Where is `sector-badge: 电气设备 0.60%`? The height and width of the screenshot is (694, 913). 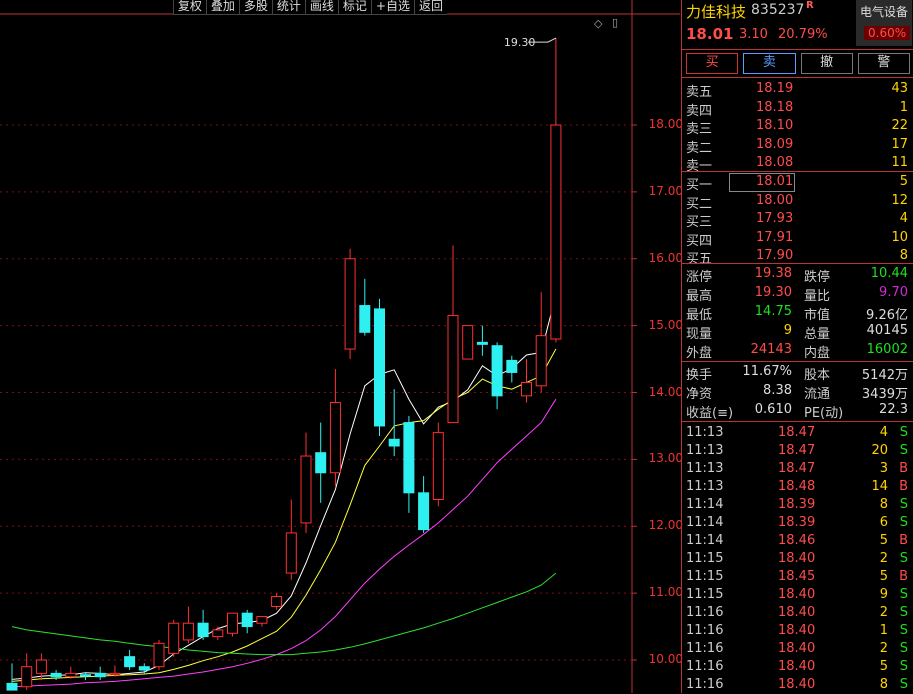 sector-badge: 电气设备 0.60% is located at coordinates (884, 23).